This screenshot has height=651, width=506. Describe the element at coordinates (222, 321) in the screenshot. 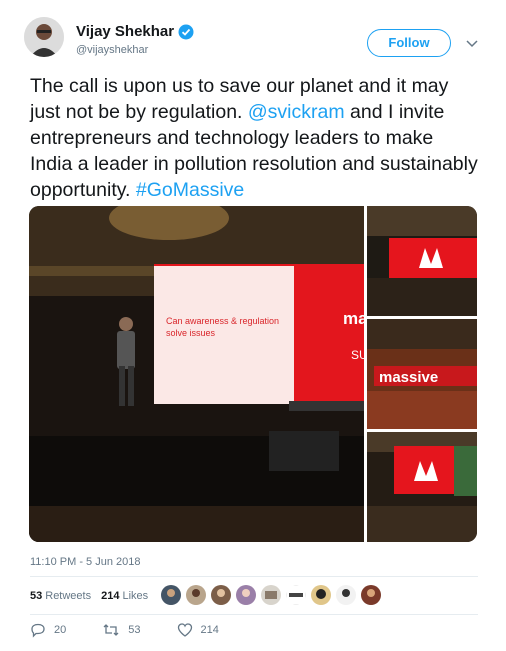

I see `slide-main-text-1: Can awareness & regulation` at that location.